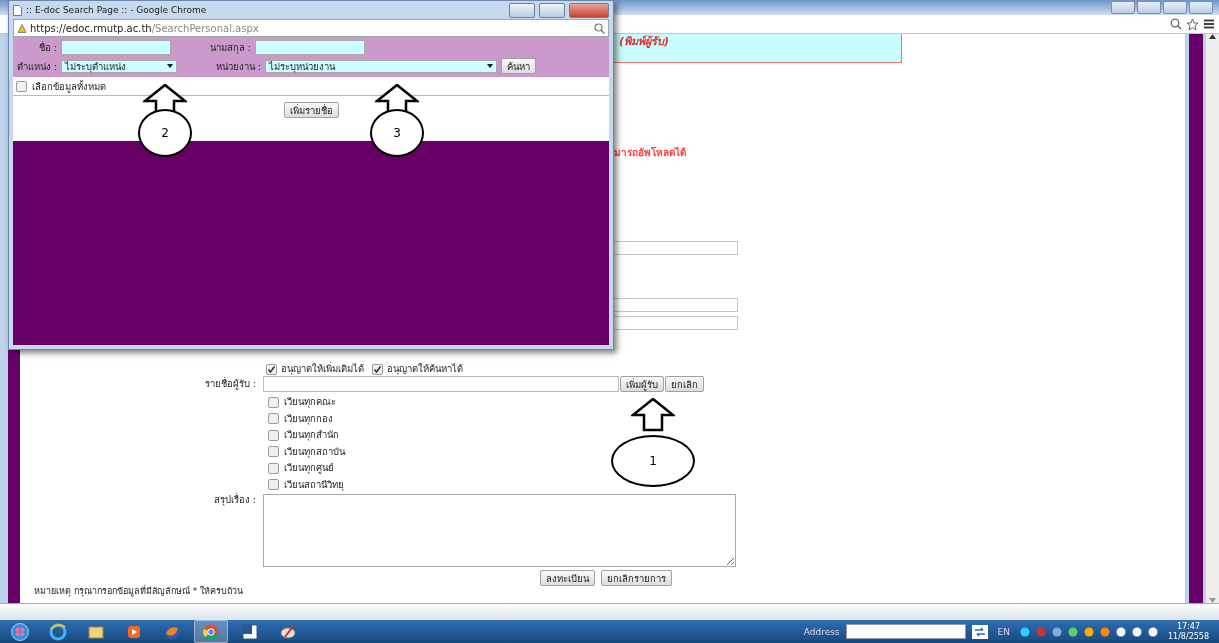  Describe the element at coordinates (310, 402) in the screenshot. I see `checkbox-label: เวียนทุกคณะ` at that location.